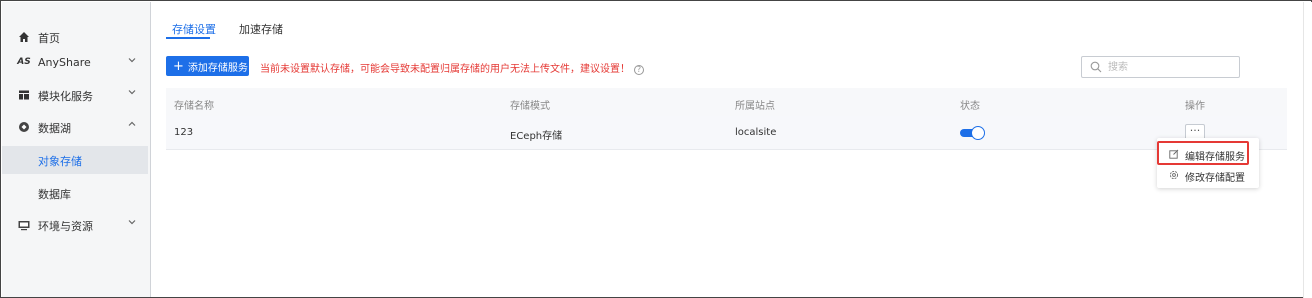 The width and height of the screenshot is (1312, 298). I want to click on gear-icon, so click(1174, 175).